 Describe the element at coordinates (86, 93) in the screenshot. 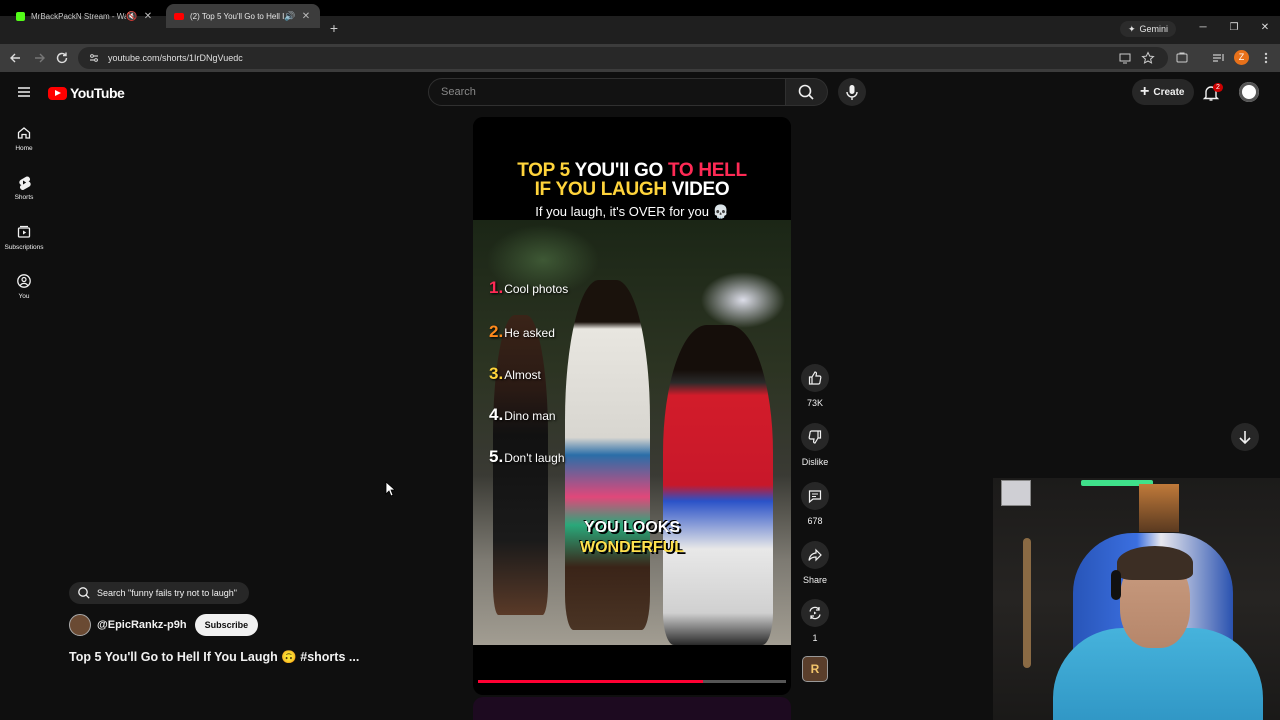

I see `youtube-logo: YouTube` at that location.